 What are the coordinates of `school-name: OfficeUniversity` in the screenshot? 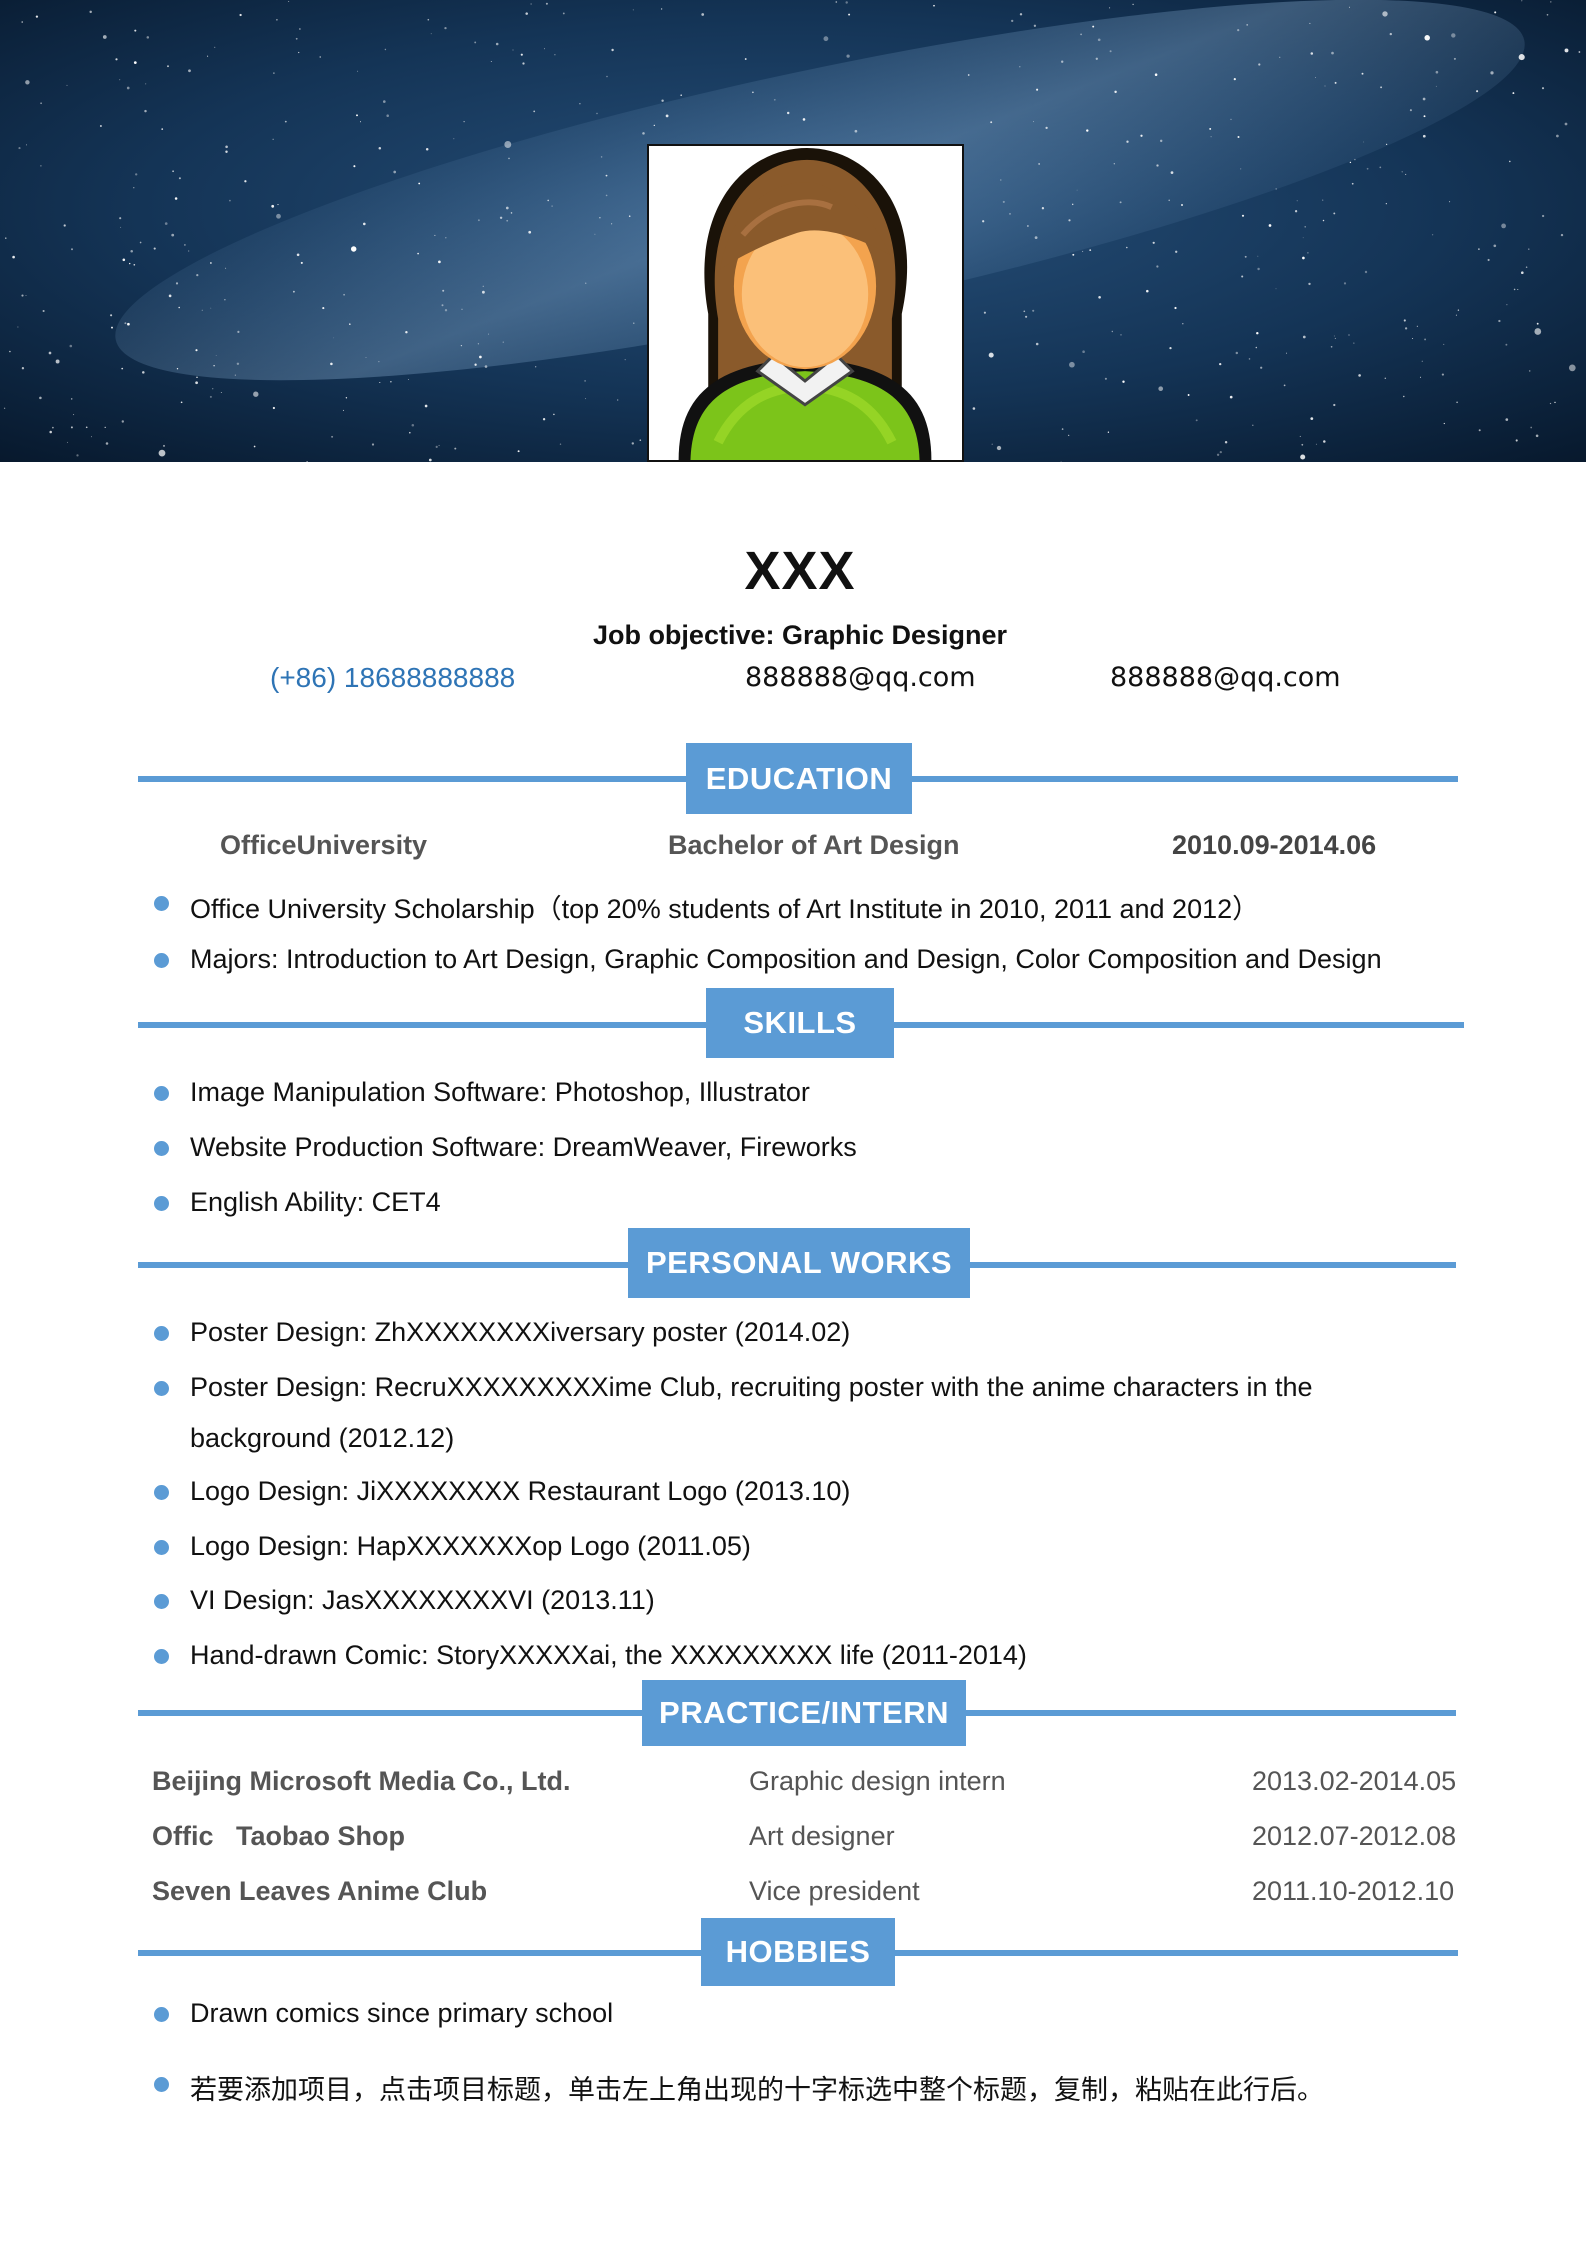 It's located at (324, 845).